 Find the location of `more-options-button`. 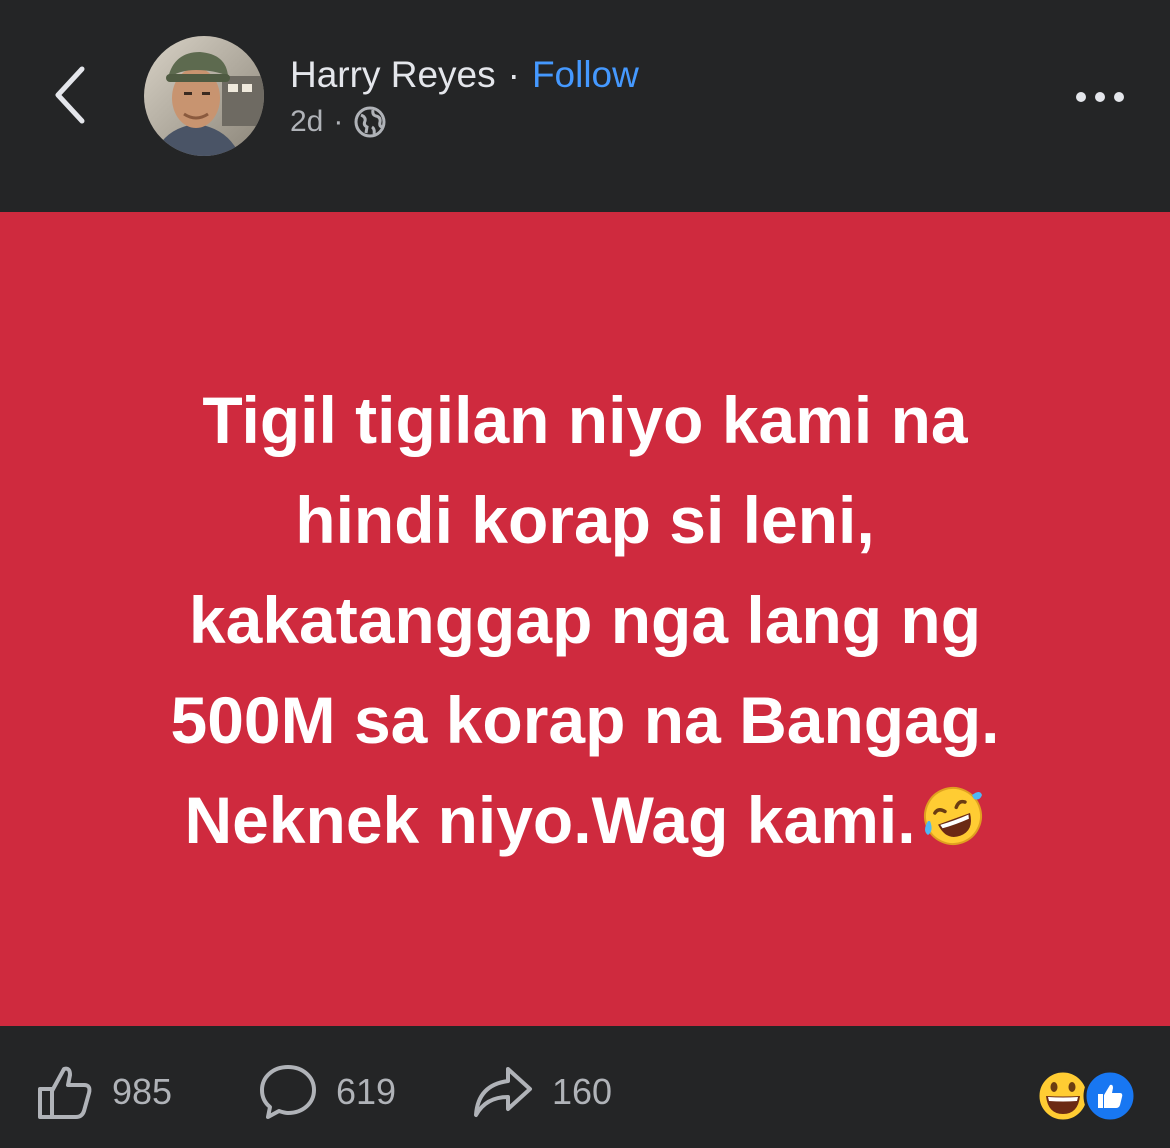

more-options-button is located at coordinates (1100, 97).